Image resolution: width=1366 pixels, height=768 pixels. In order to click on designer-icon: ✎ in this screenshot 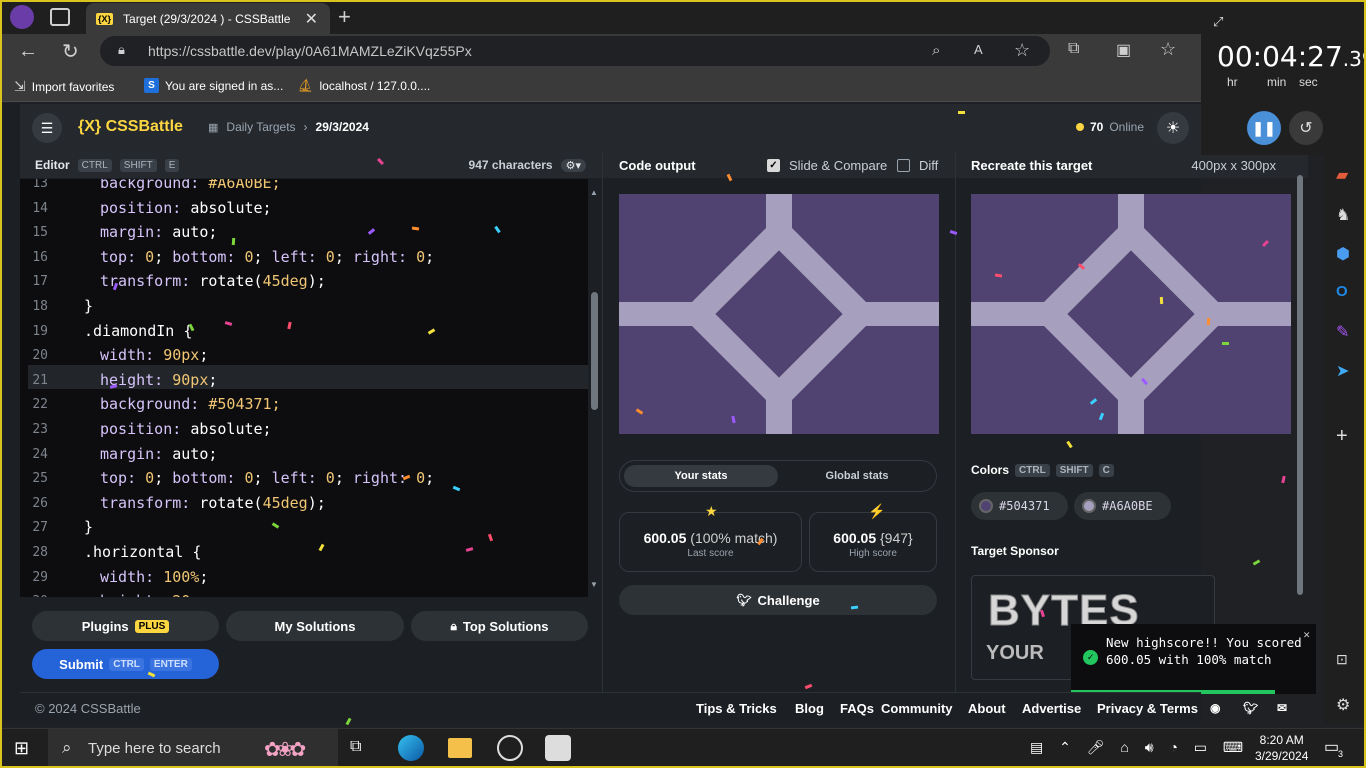, I will do `click(1342, 332)`.